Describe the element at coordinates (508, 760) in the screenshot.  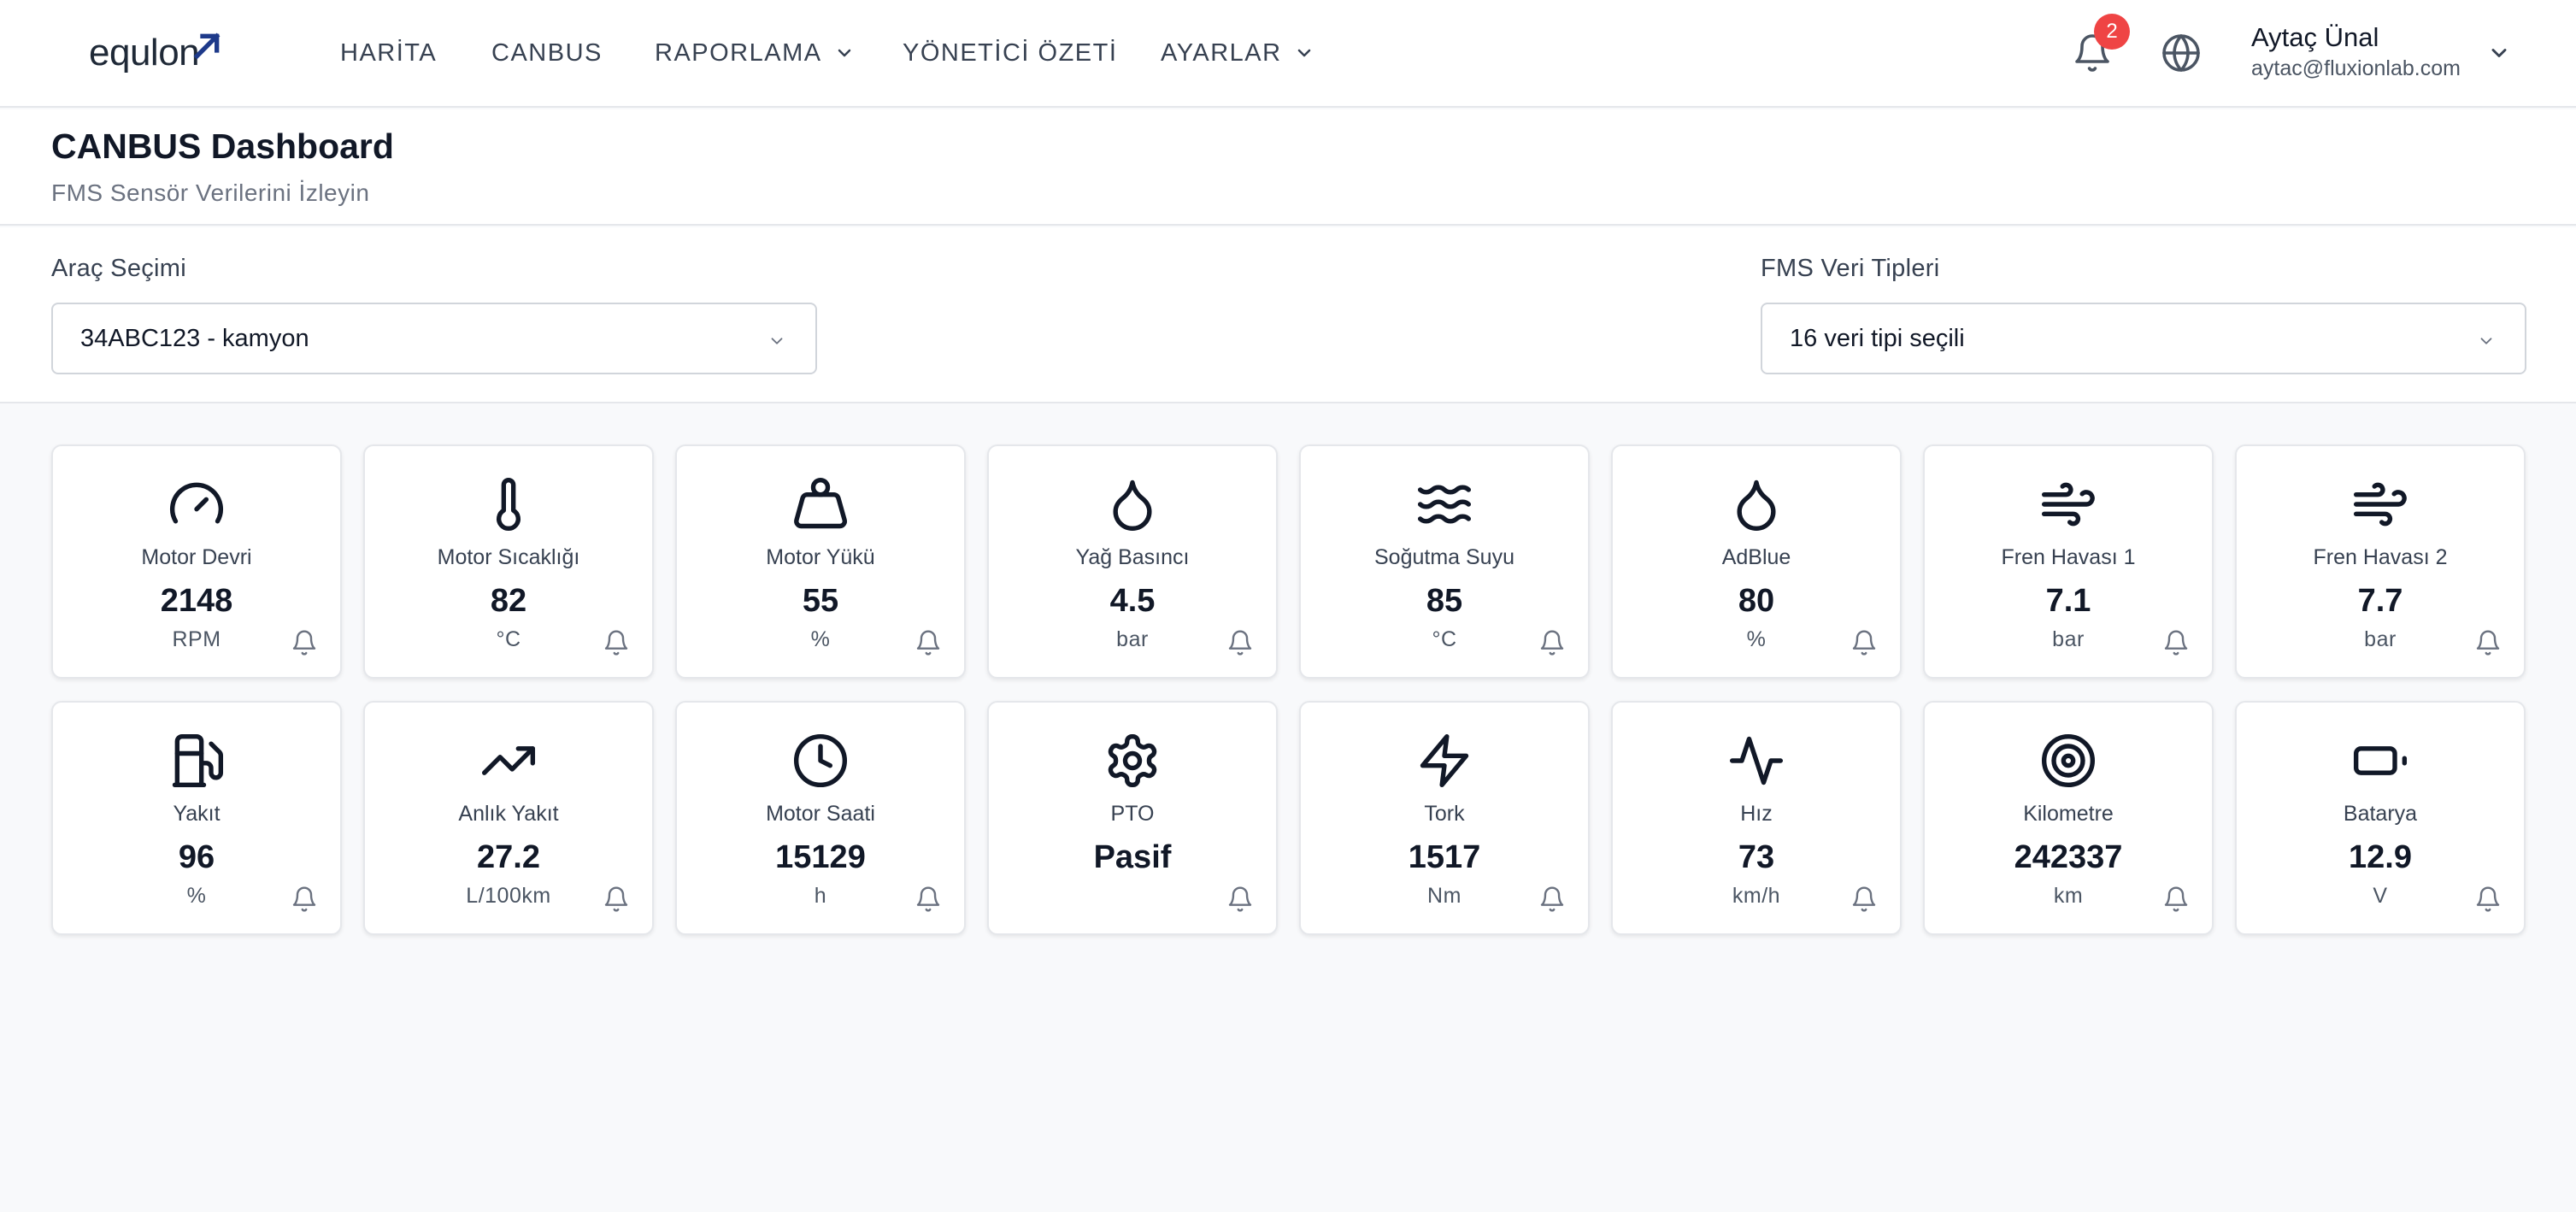
I see `trending-up-icon` at that location.